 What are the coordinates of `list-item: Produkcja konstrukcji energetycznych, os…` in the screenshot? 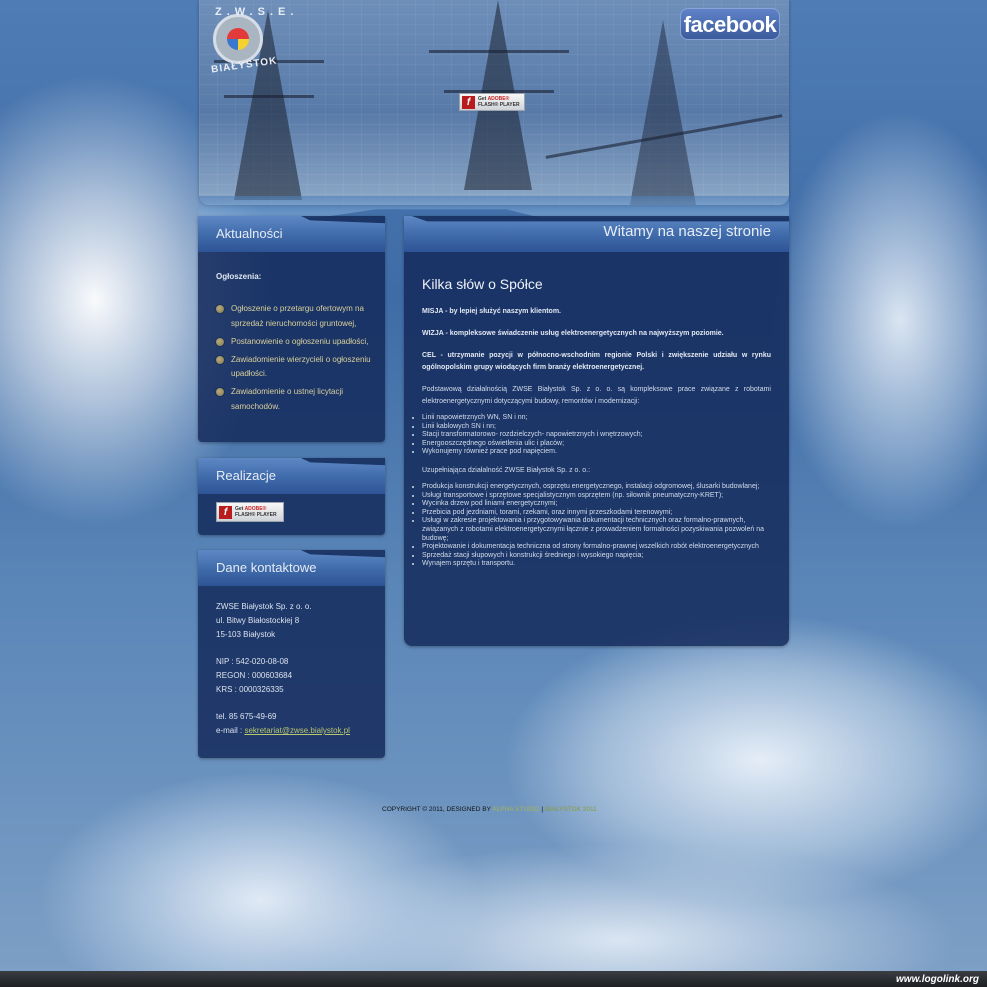 It's located at (596, 487).